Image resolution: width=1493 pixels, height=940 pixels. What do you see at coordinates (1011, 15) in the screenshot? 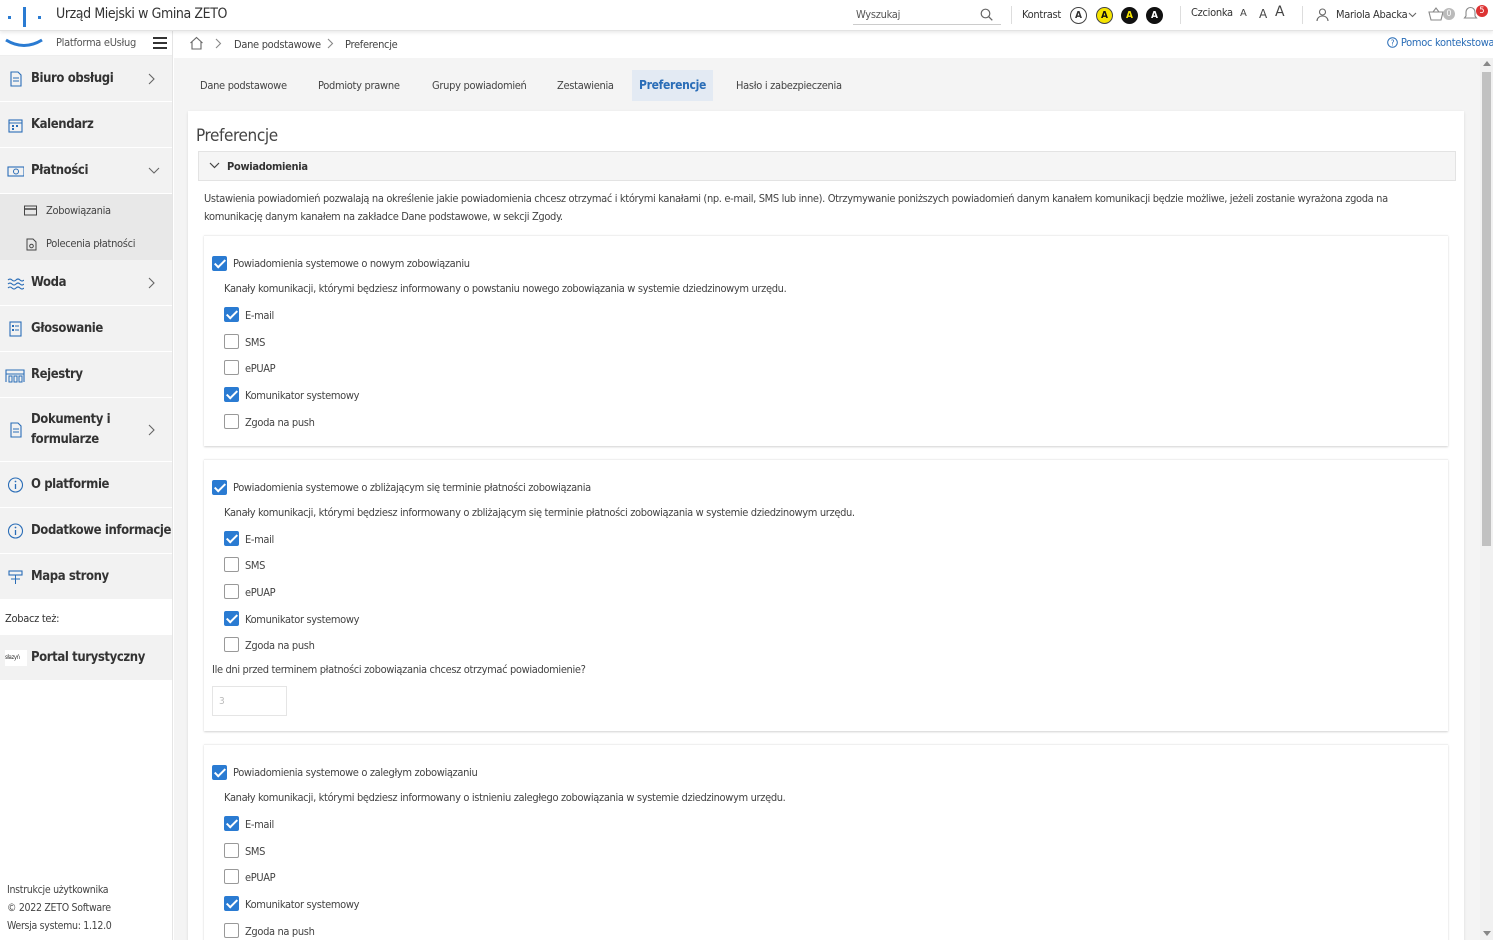
I see `divider` at bounding box center [1011, 15].